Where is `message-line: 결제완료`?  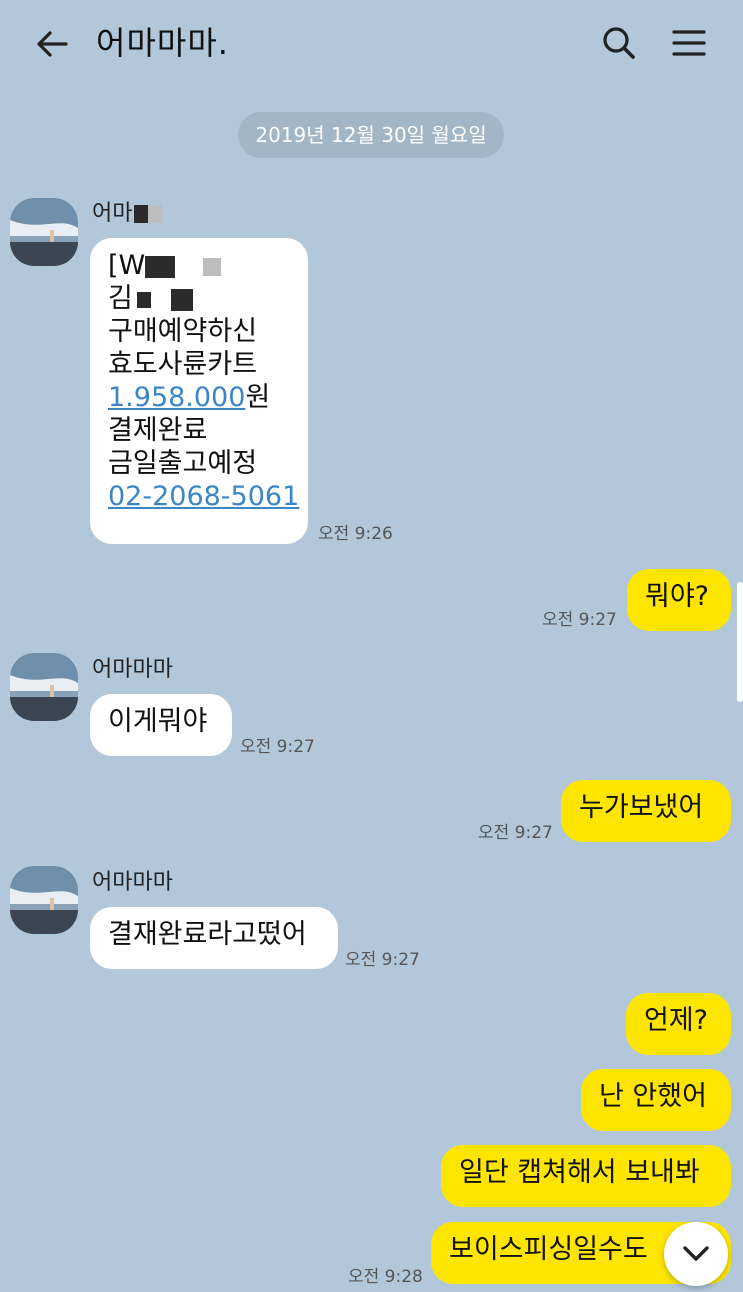
message-line: 결제완료 is located at coordinates (158, 430).